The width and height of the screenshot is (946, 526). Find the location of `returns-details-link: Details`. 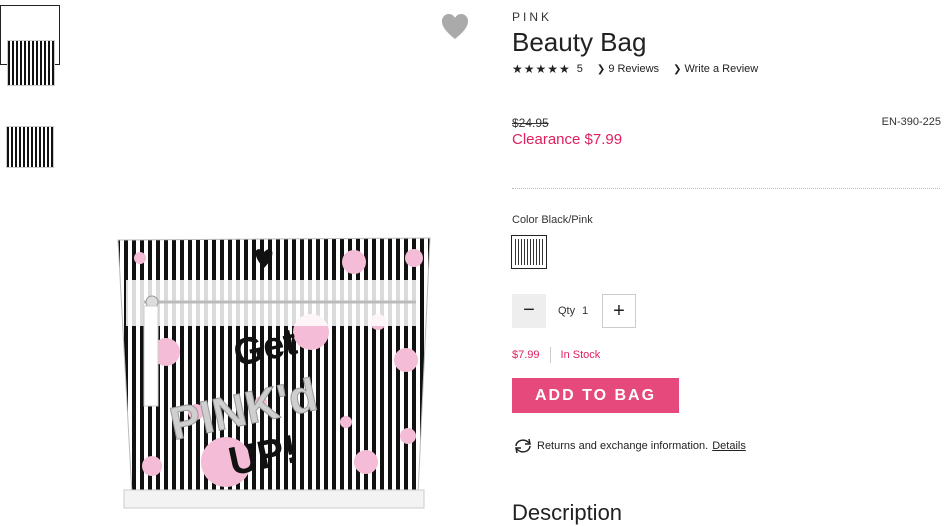

returns-details-link: Details is located at coordinates (729, 446).